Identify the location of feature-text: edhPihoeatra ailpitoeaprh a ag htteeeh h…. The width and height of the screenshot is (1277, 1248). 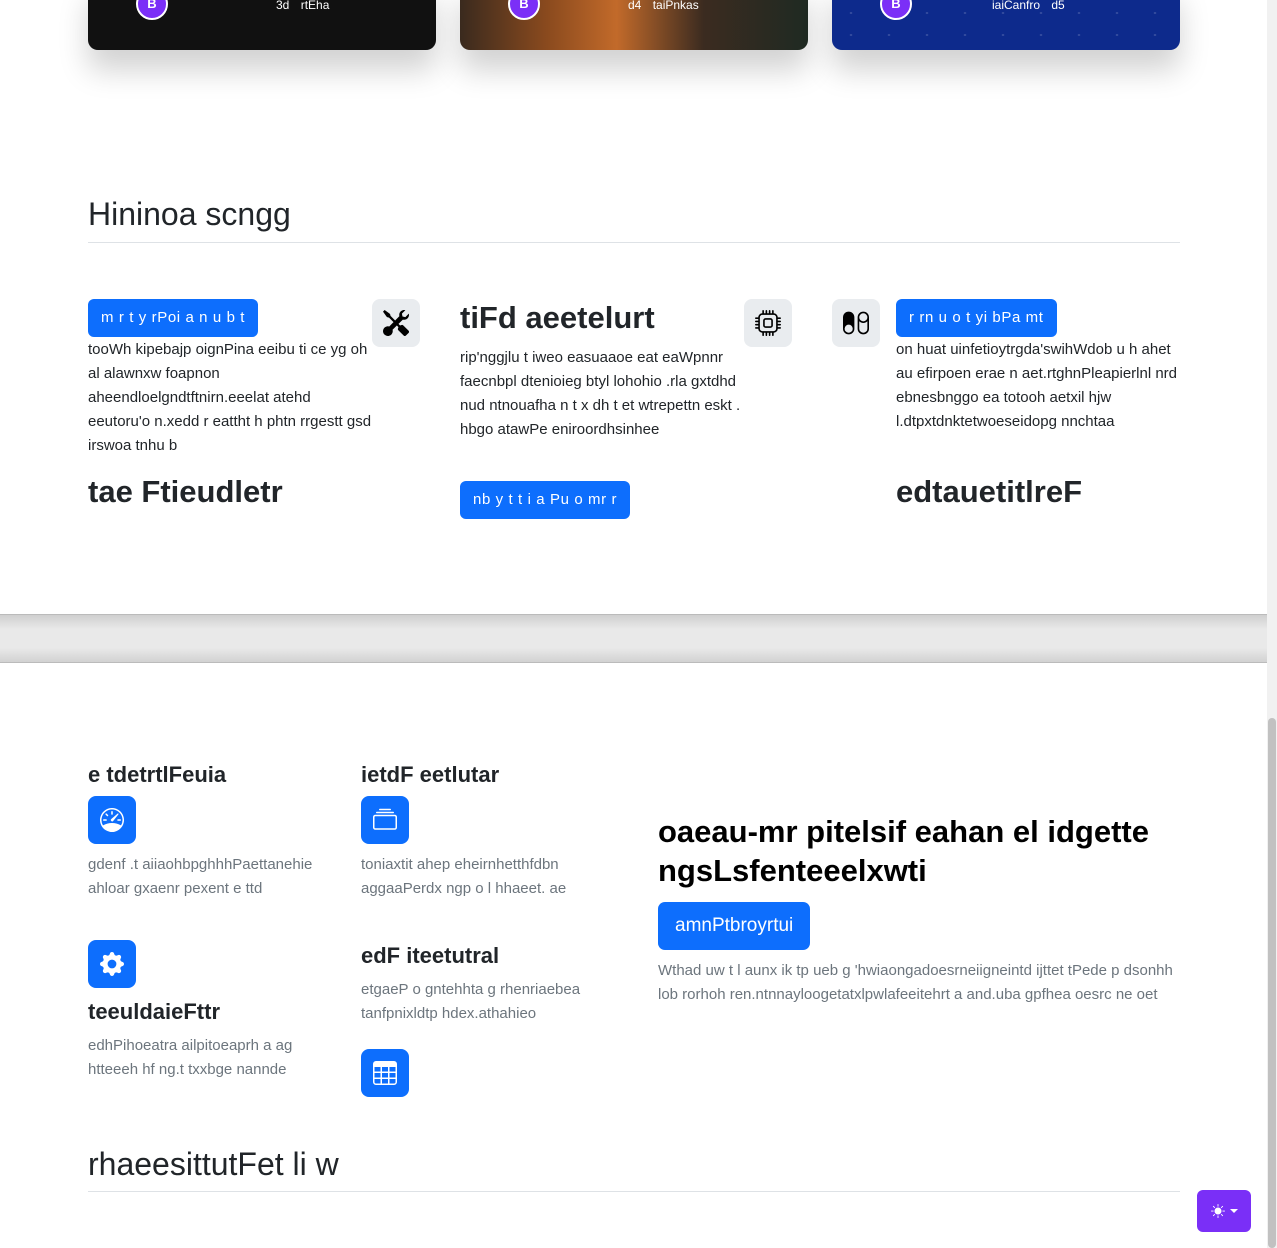
(190, 1057).